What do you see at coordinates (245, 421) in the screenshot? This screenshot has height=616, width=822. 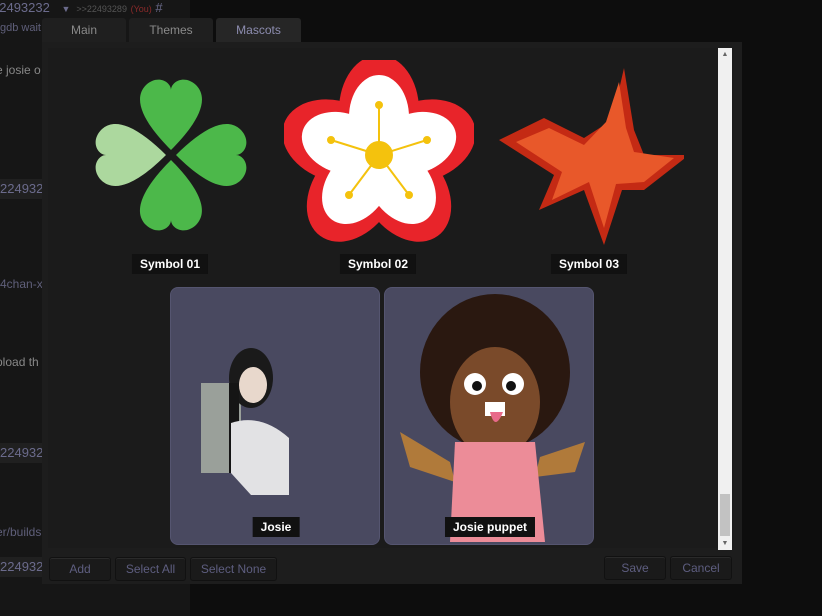 I see `josie-image` at bounding box center [245, 421].